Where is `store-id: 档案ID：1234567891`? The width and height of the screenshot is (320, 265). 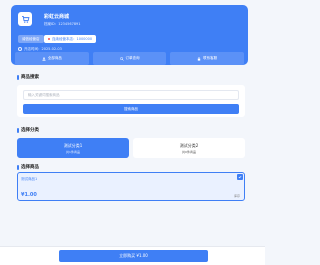 store-id: 档案ID：1234567891 is located at coordinates (62, 24).